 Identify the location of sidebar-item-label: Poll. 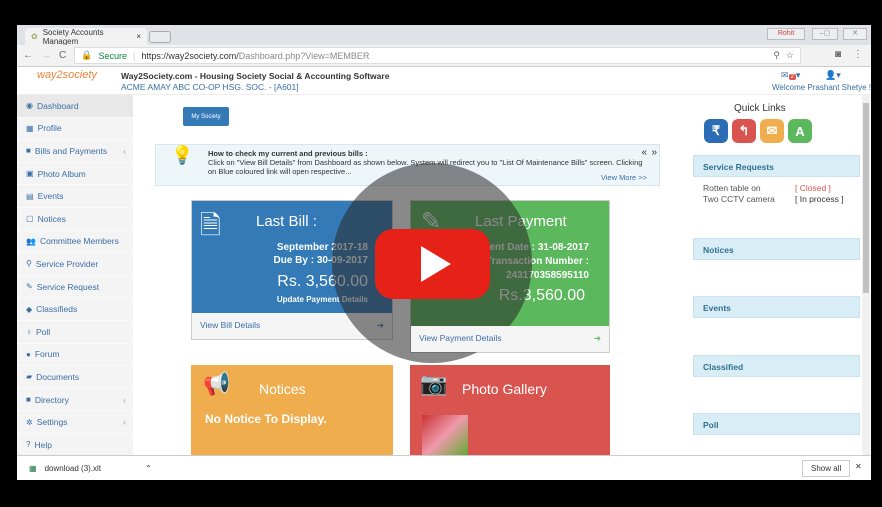
(43, 331).